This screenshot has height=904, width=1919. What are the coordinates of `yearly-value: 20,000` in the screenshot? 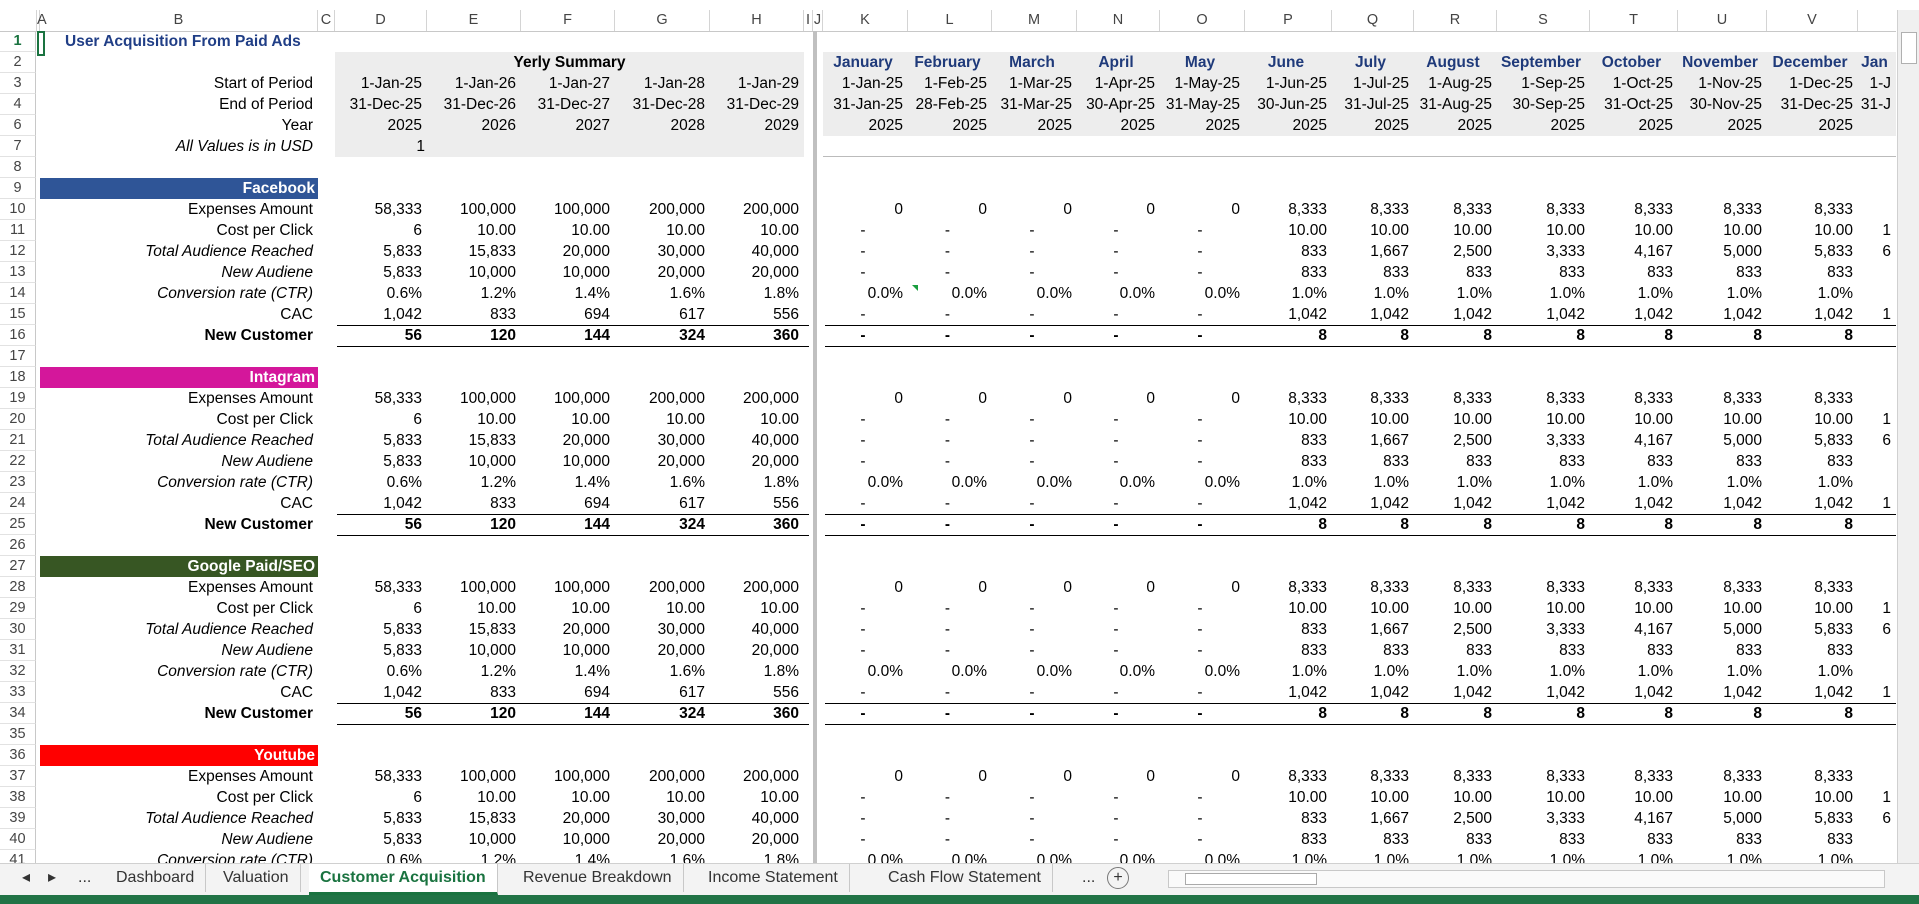 It's located at (660, 839).